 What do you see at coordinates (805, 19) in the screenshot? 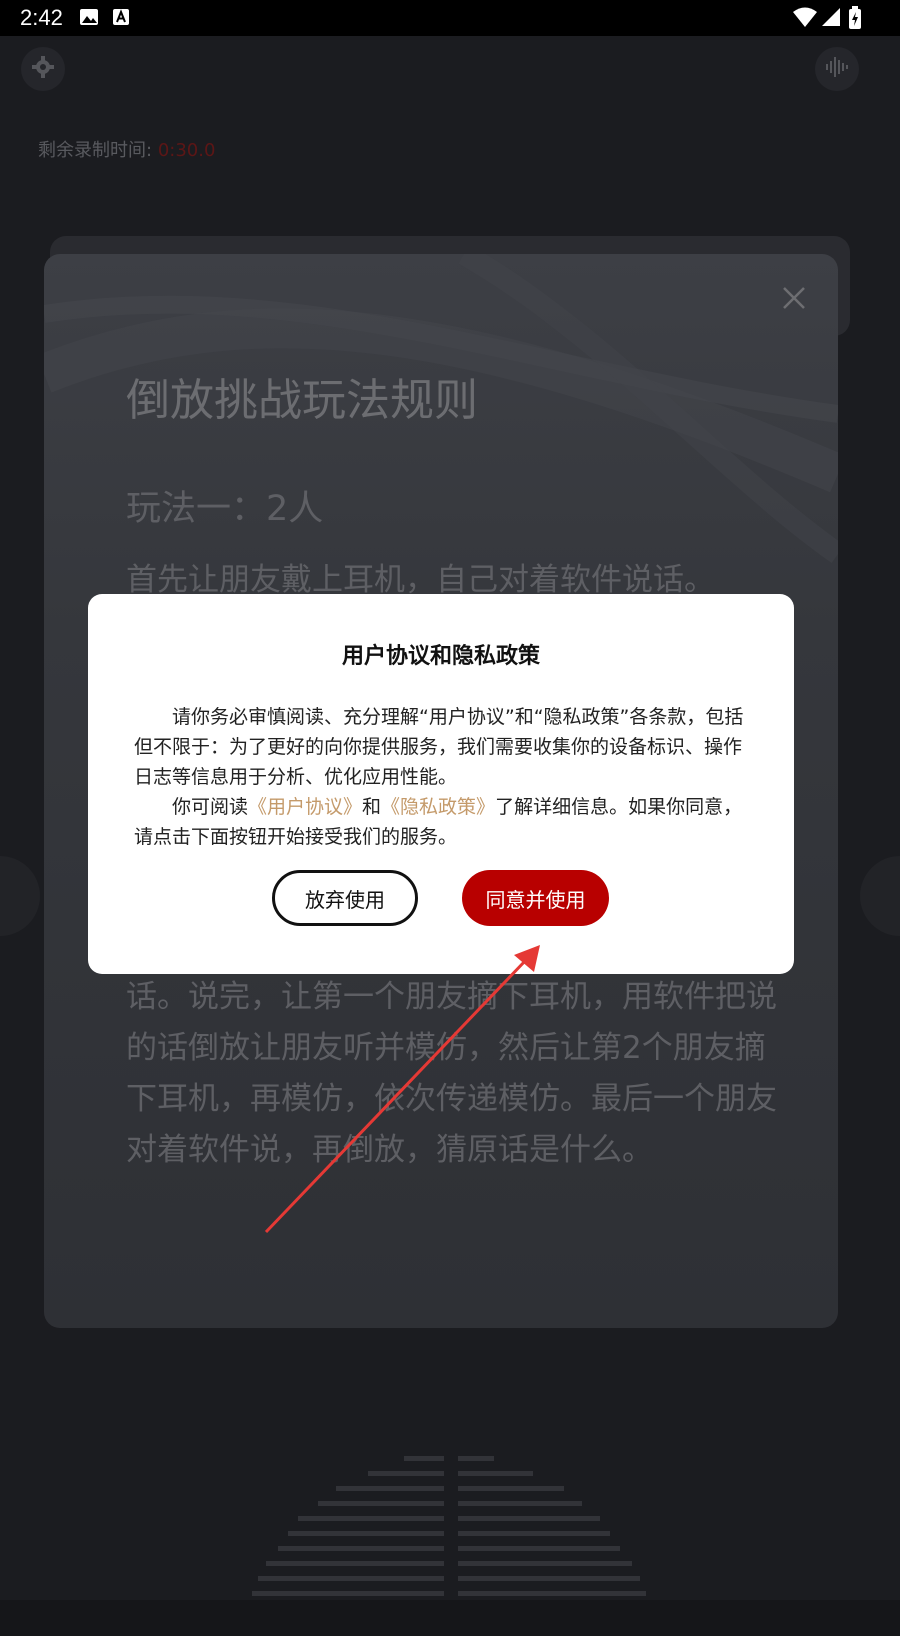
I see `wifi-icon` at bounding box center [805, 19].